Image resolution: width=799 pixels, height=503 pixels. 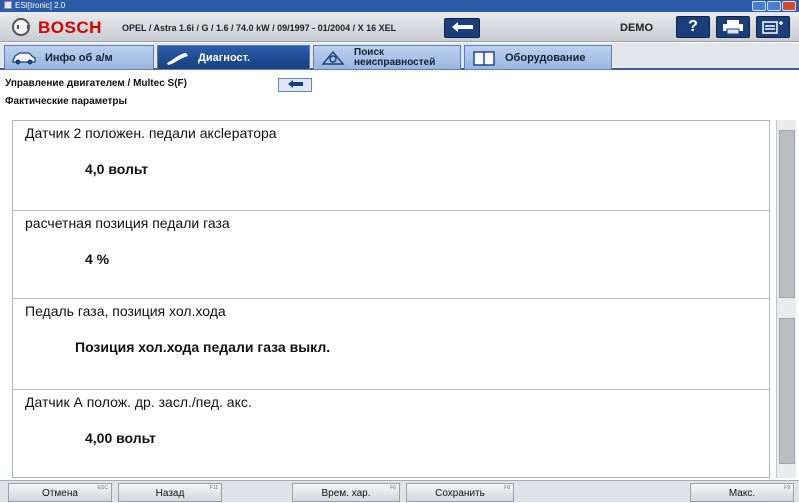 What do you see at coordinates (636, 28) in the screenshot?
I see `demo-label: DEMO` at bounding box center [636, 28].